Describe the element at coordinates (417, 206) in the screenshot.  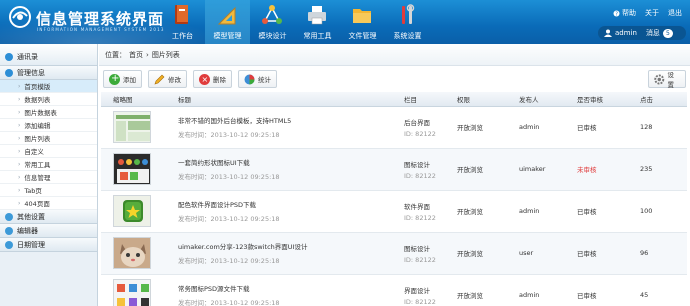
I see `row-category: 软件界面` at that location.